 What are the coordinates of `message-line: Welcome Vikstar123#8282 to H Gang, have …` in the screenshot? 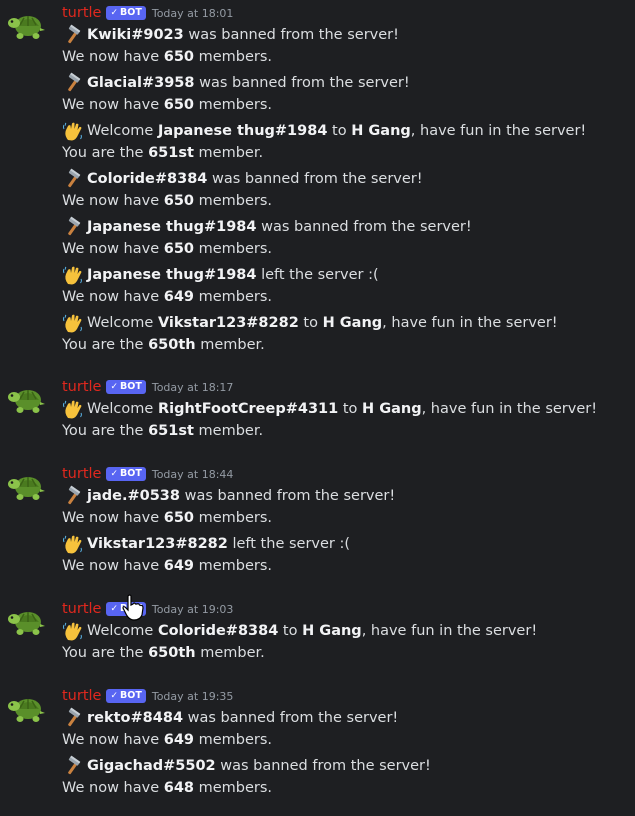 It's located at (310, 323).